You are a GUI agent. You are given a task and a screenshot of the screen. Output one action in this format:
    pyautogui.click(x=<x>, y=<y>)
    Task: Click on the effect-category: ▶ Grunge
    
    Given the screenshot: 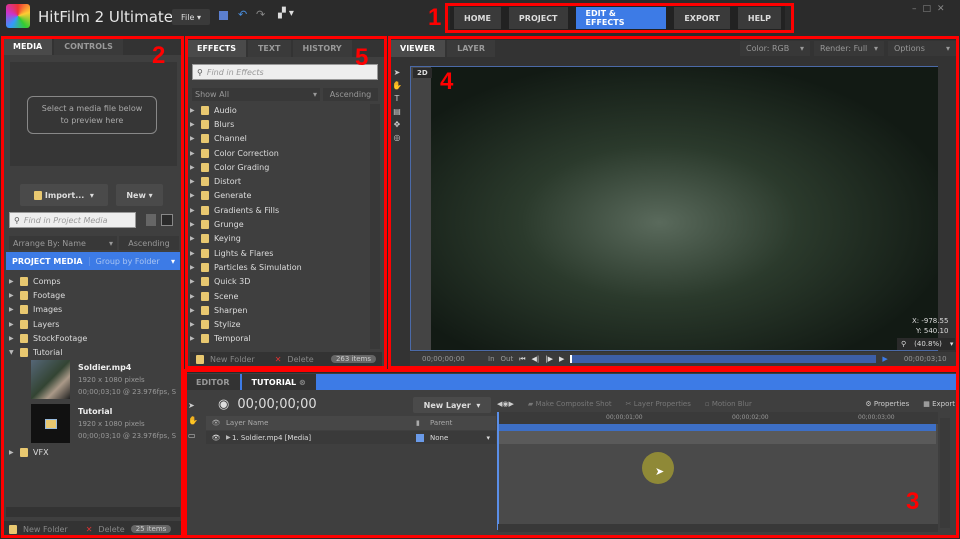 What is the action you would take?
    pyautogui.click(x=280, y=224)
    